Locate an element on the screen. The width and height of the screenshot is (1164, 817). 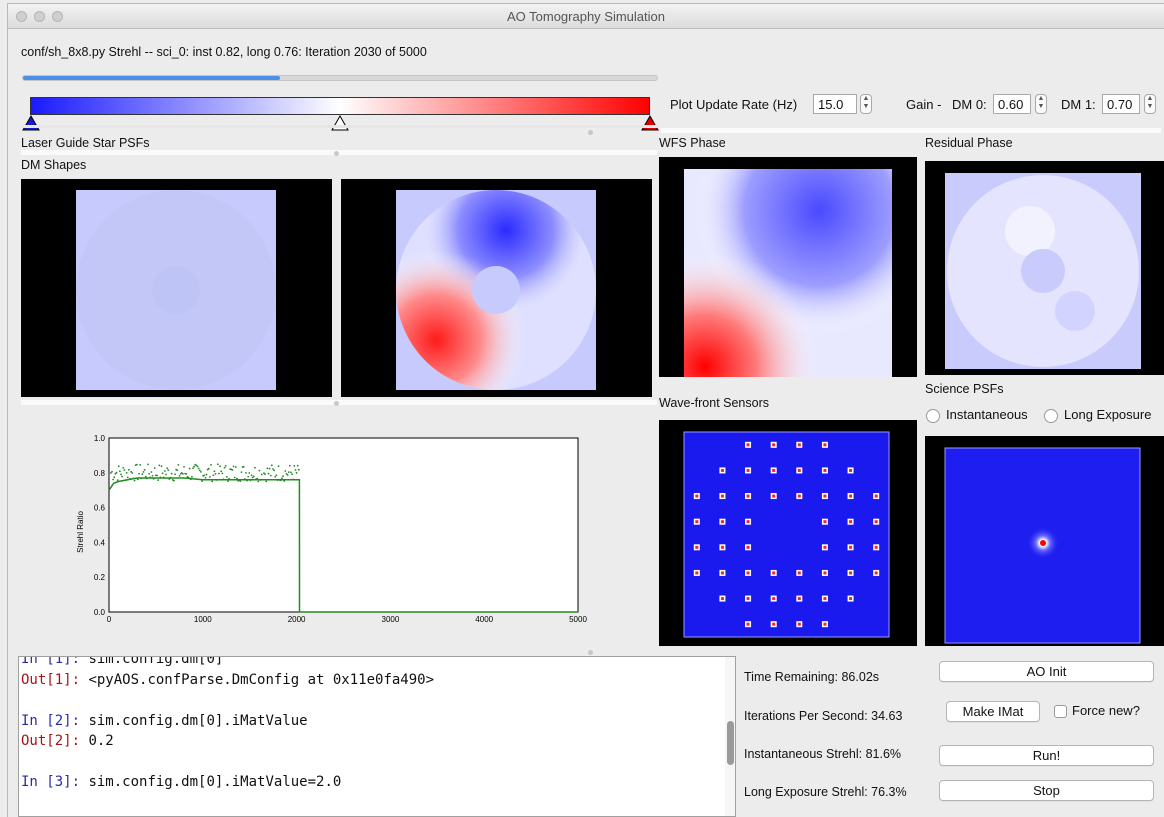
make-imat-button: Make IMat is located at coordinates (993, 711).